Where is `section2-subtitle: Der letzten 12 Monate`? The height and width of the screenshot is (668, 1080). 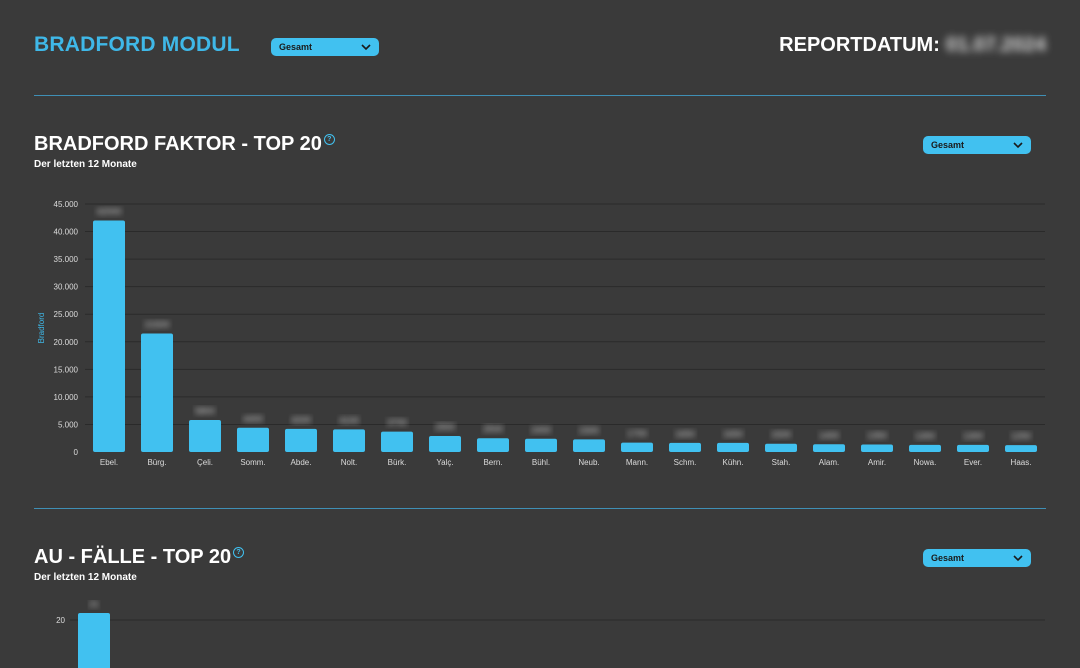 section2-subtitle: Der letzten 12 Monate is located at coordinates (85, 577).